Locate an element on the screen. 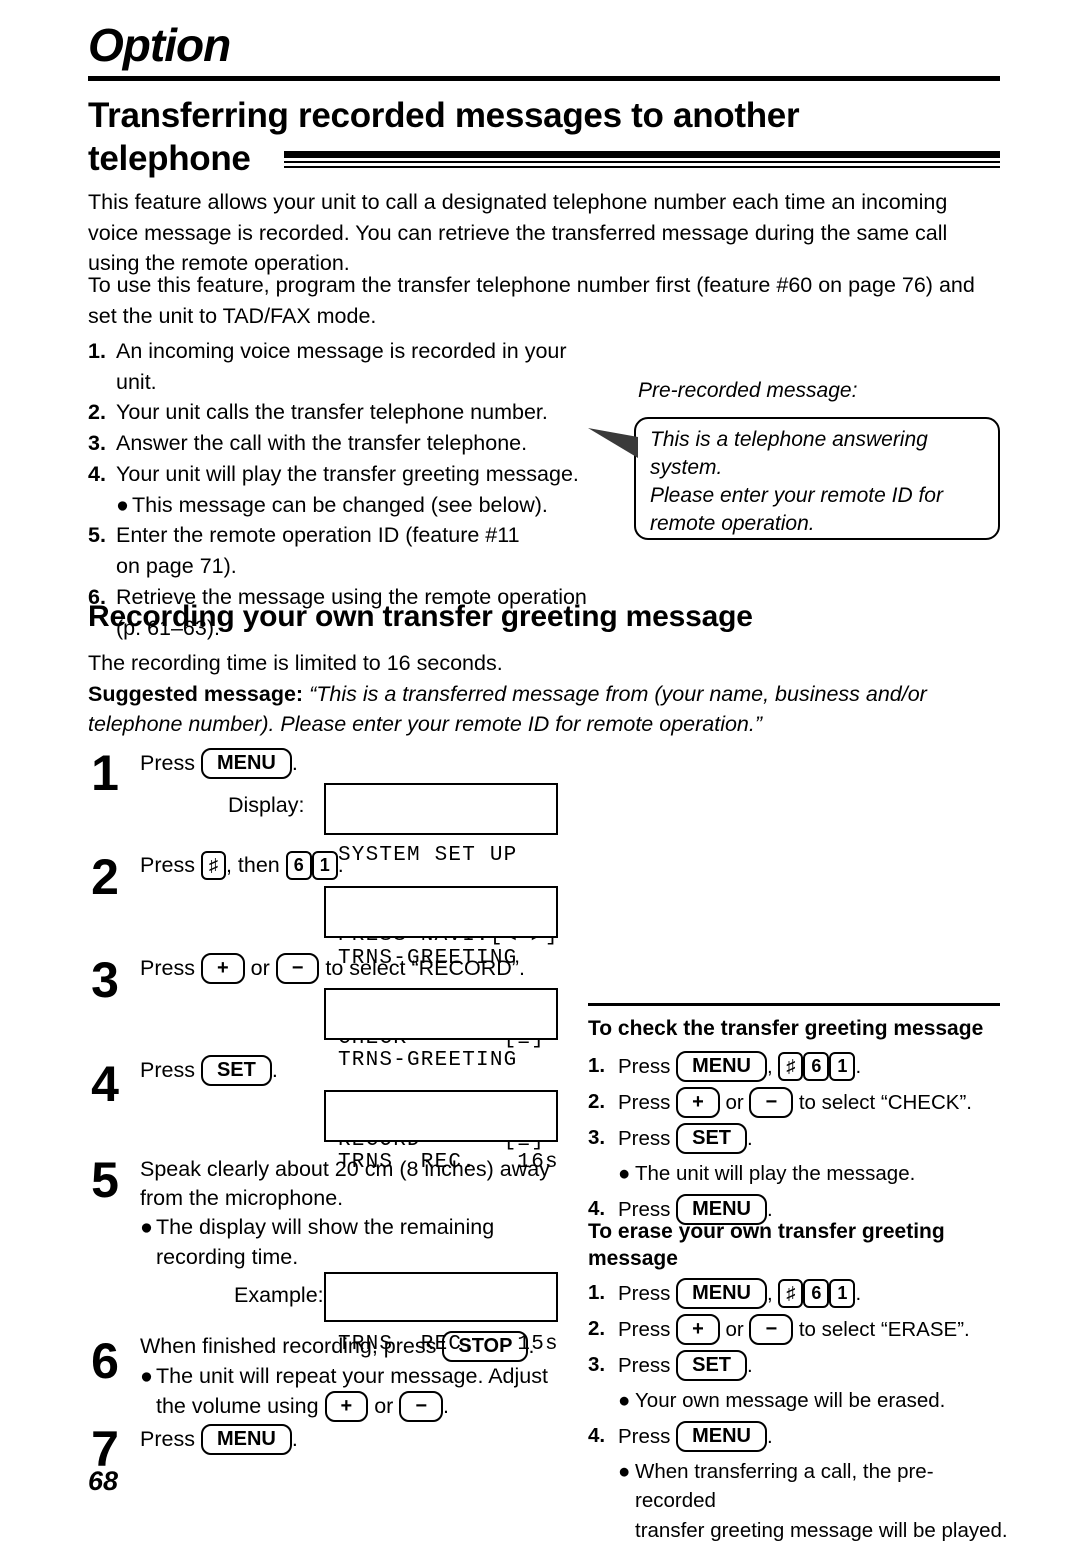 The image size is (1080, 1551). list-item-text: Press + or − to select “ERASE”. is located at coordinates (813, 1329).